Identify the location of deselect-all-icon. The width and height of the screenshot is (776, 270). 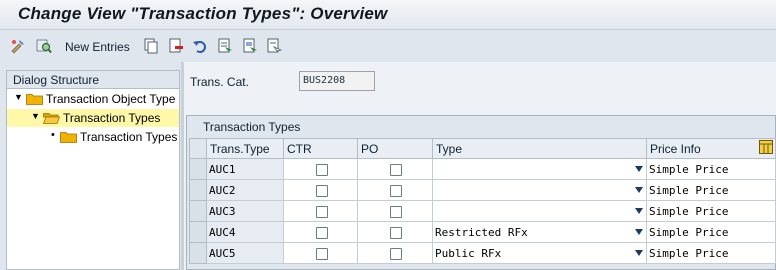
(274, 46).